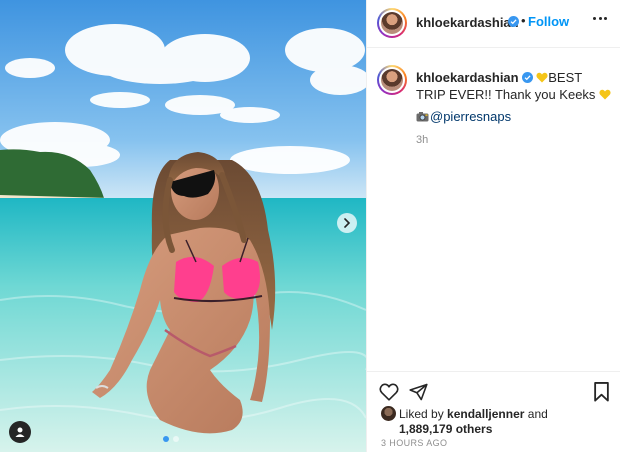 The width and height of the screenshot is (620, 452). Describe the element at coordinates (421, 414) in the screenshot. I see `liked-prefix: Liked by` at that location.